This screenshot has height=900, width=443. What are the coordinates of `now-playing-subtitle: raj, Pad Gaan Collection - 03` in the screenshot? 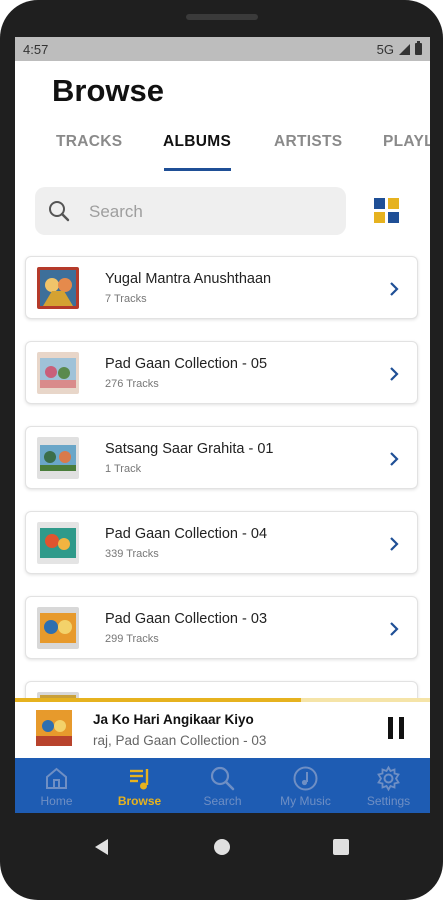 It's located at (180, 740).